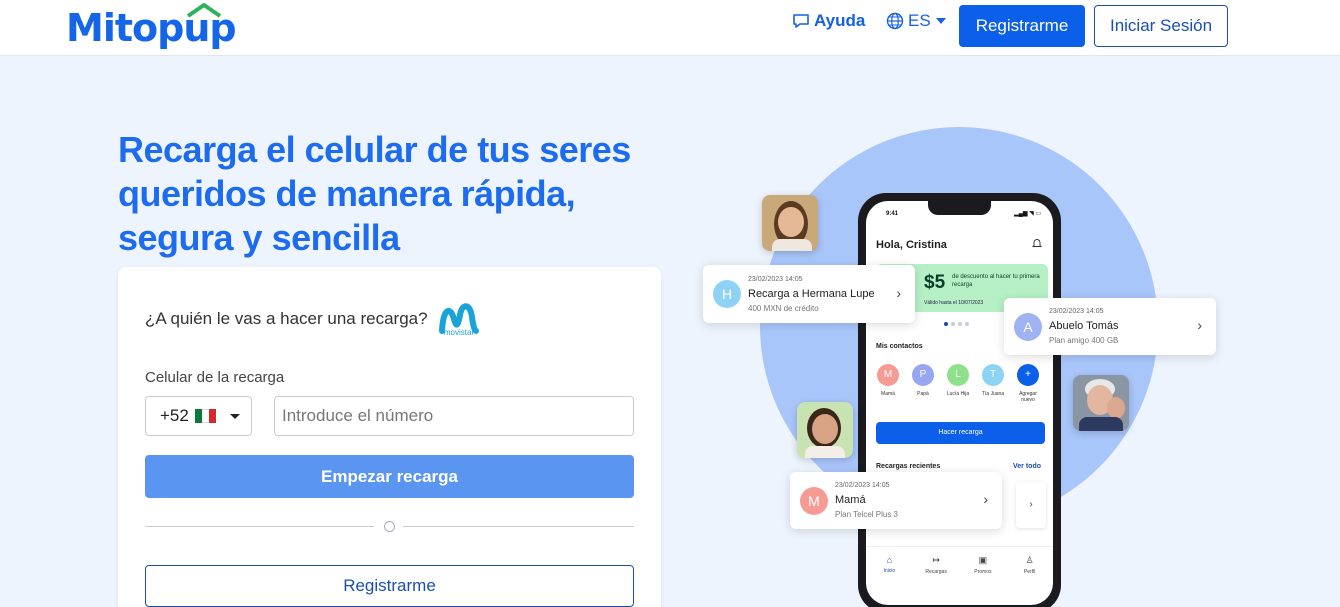 This screenshot has width=1340, height=607. I want to click on language-label: ES, so click(919, 20).